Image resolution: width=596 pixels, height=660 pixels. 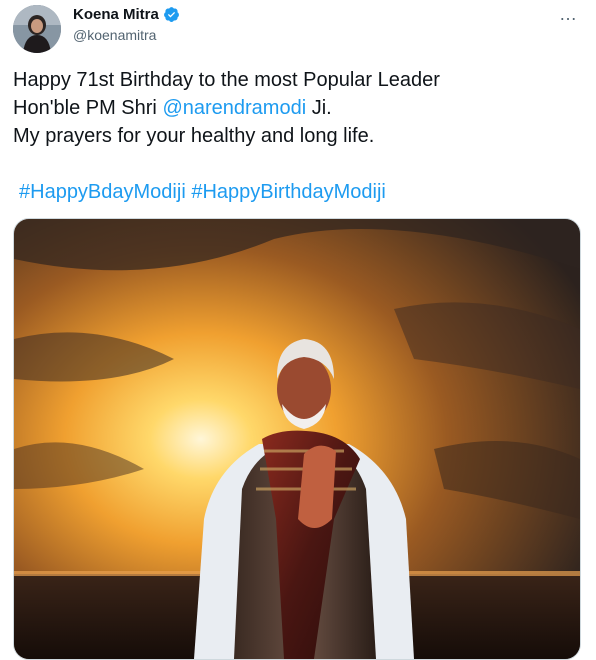 What do you see at coordinates (114, 35) in the screenshot?
I see `author-handle: @koenamitra` at bounding box center [114, 35].